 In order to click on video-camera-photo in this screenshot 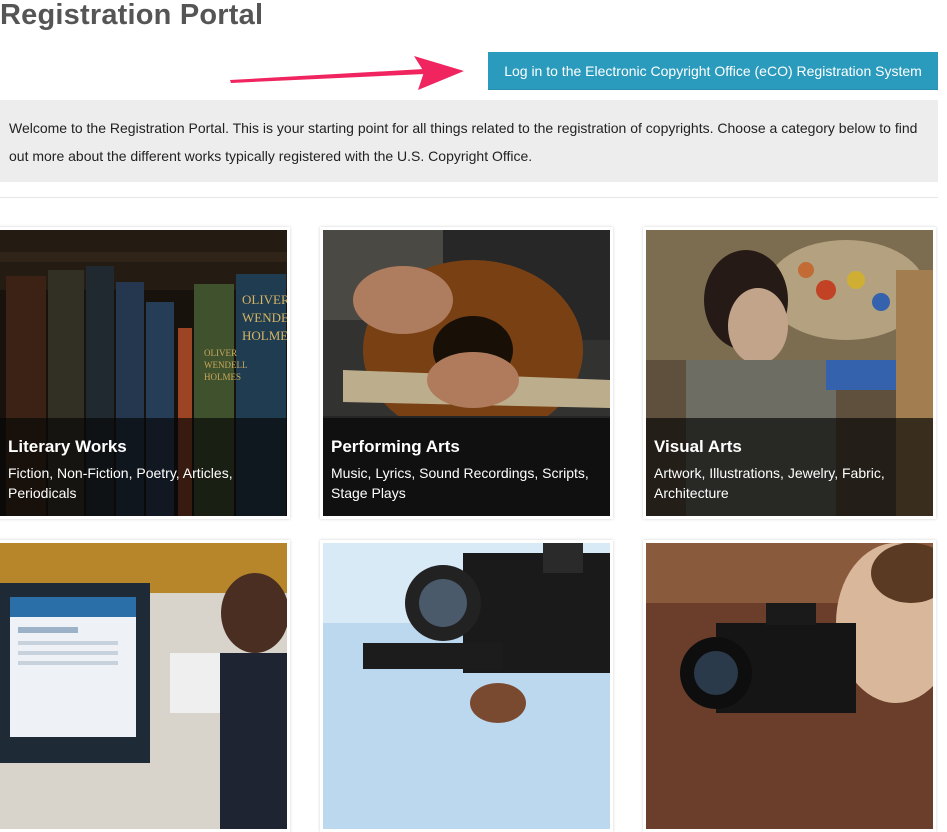, I will do `click(466, 686)`.